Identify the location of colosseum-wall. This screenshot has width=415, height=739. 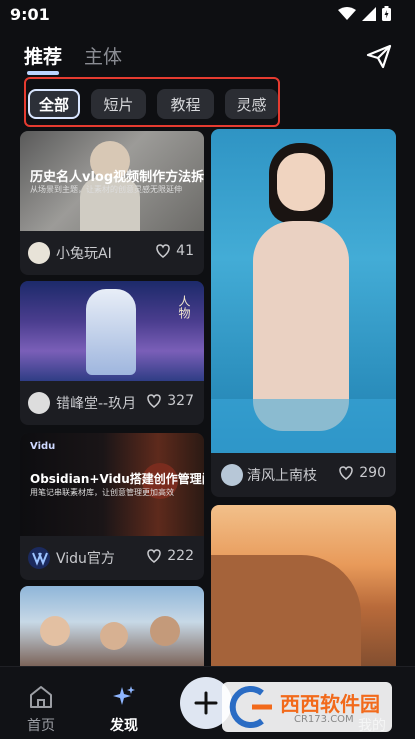
(286, 615).